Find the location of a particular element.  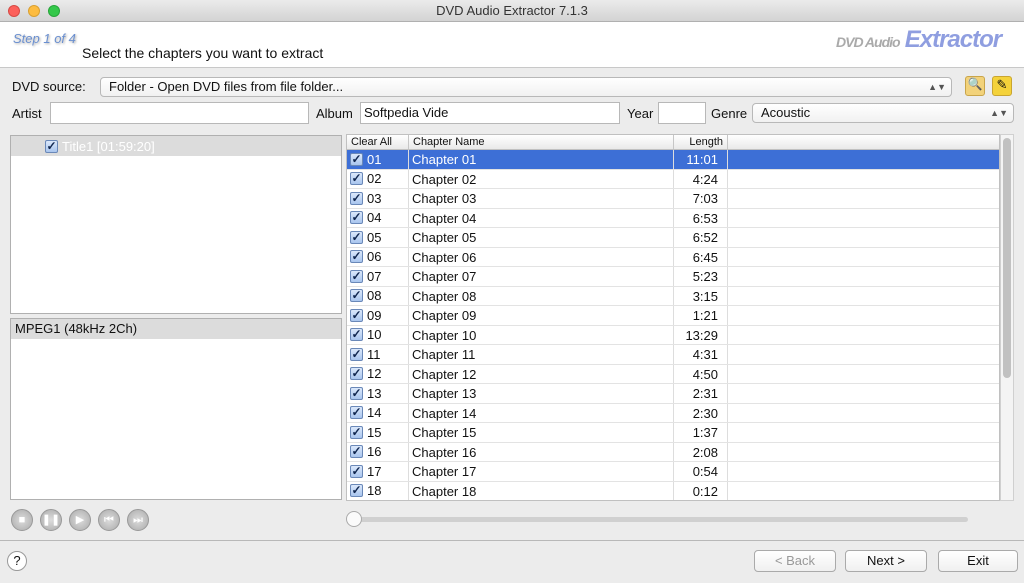

chapter-name: Chapter 09 is located at coordinates (541, 315).